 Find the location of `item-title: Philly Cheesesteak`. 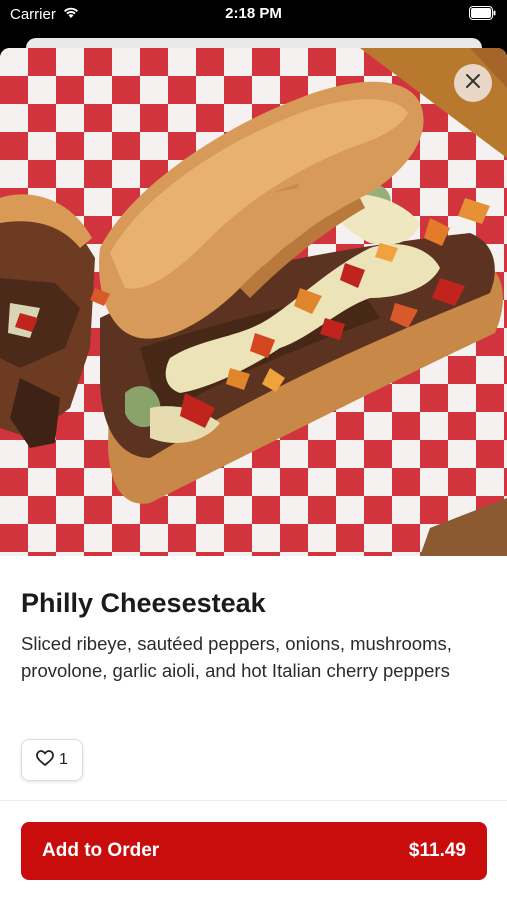

item-title: Philly Cheesesteak is located at coordinates (143, 603).